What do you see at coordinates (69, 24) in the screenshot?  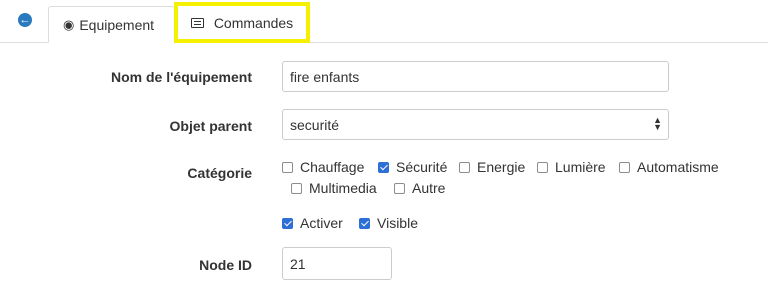 I see `dashboard-icon: ◉` at bounding box center [69, 24].